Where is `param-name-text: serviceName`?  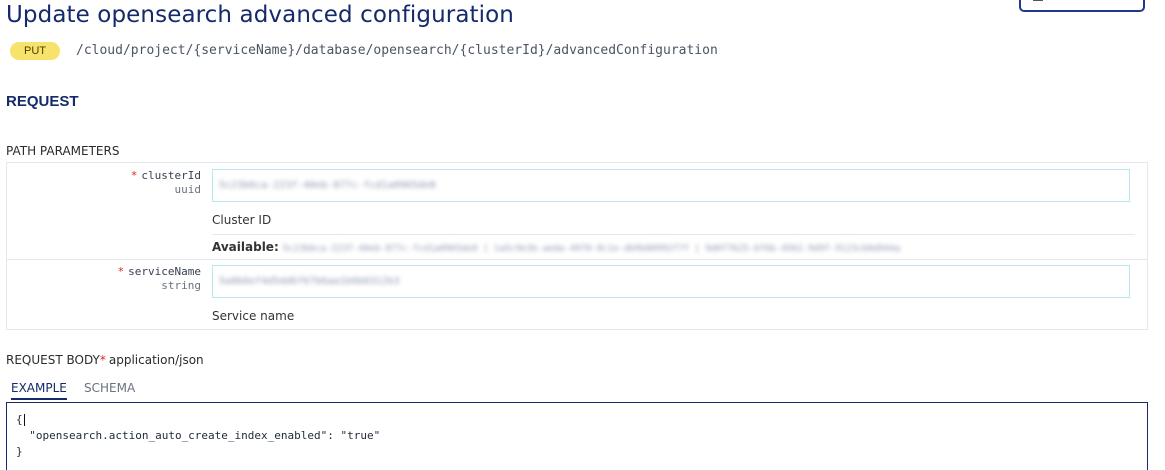
param-name-text: serviceName is located at coordinates (164, 271).